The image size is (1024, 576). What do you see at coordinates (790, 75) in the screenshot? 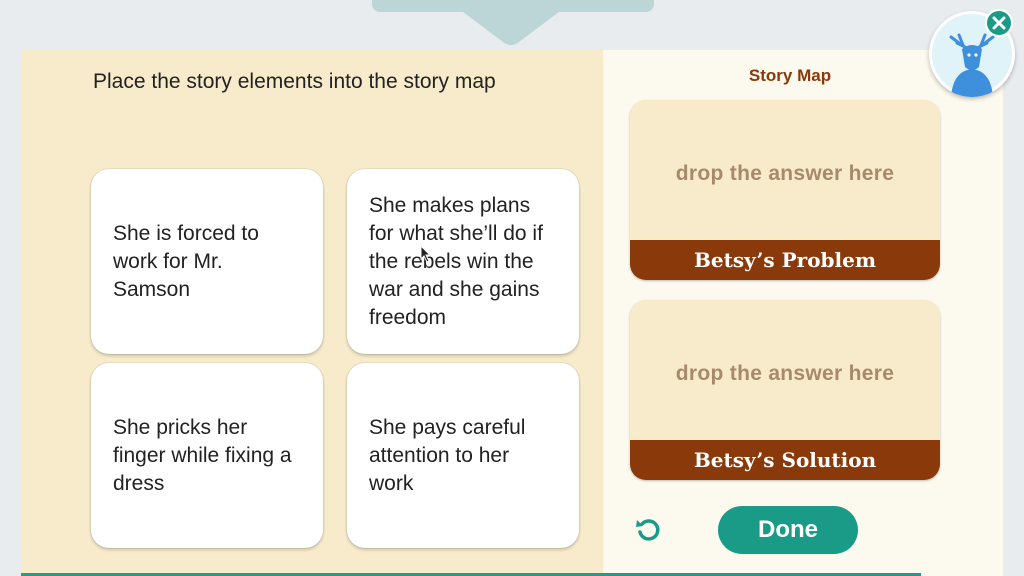
I see `story-map-title: Story Map` at bounding box center [790, 75].